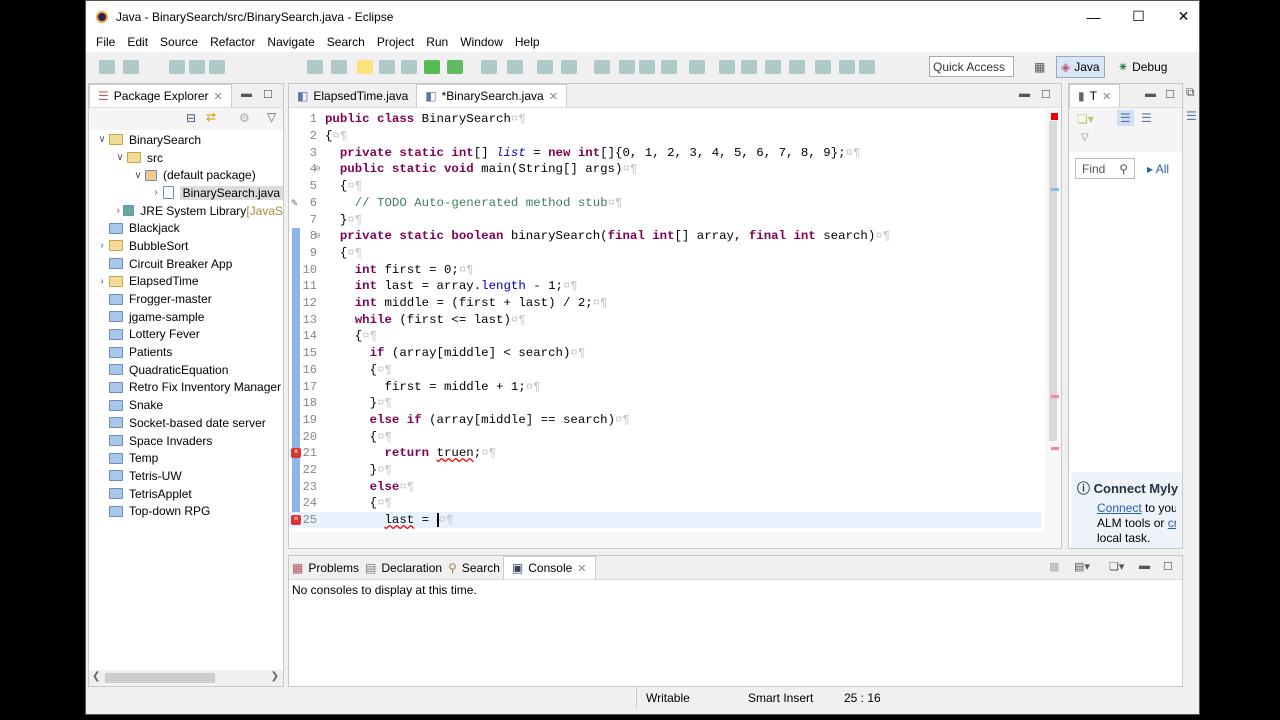  I want to click on tree-item: › BubbleSort, so click(186, 246).